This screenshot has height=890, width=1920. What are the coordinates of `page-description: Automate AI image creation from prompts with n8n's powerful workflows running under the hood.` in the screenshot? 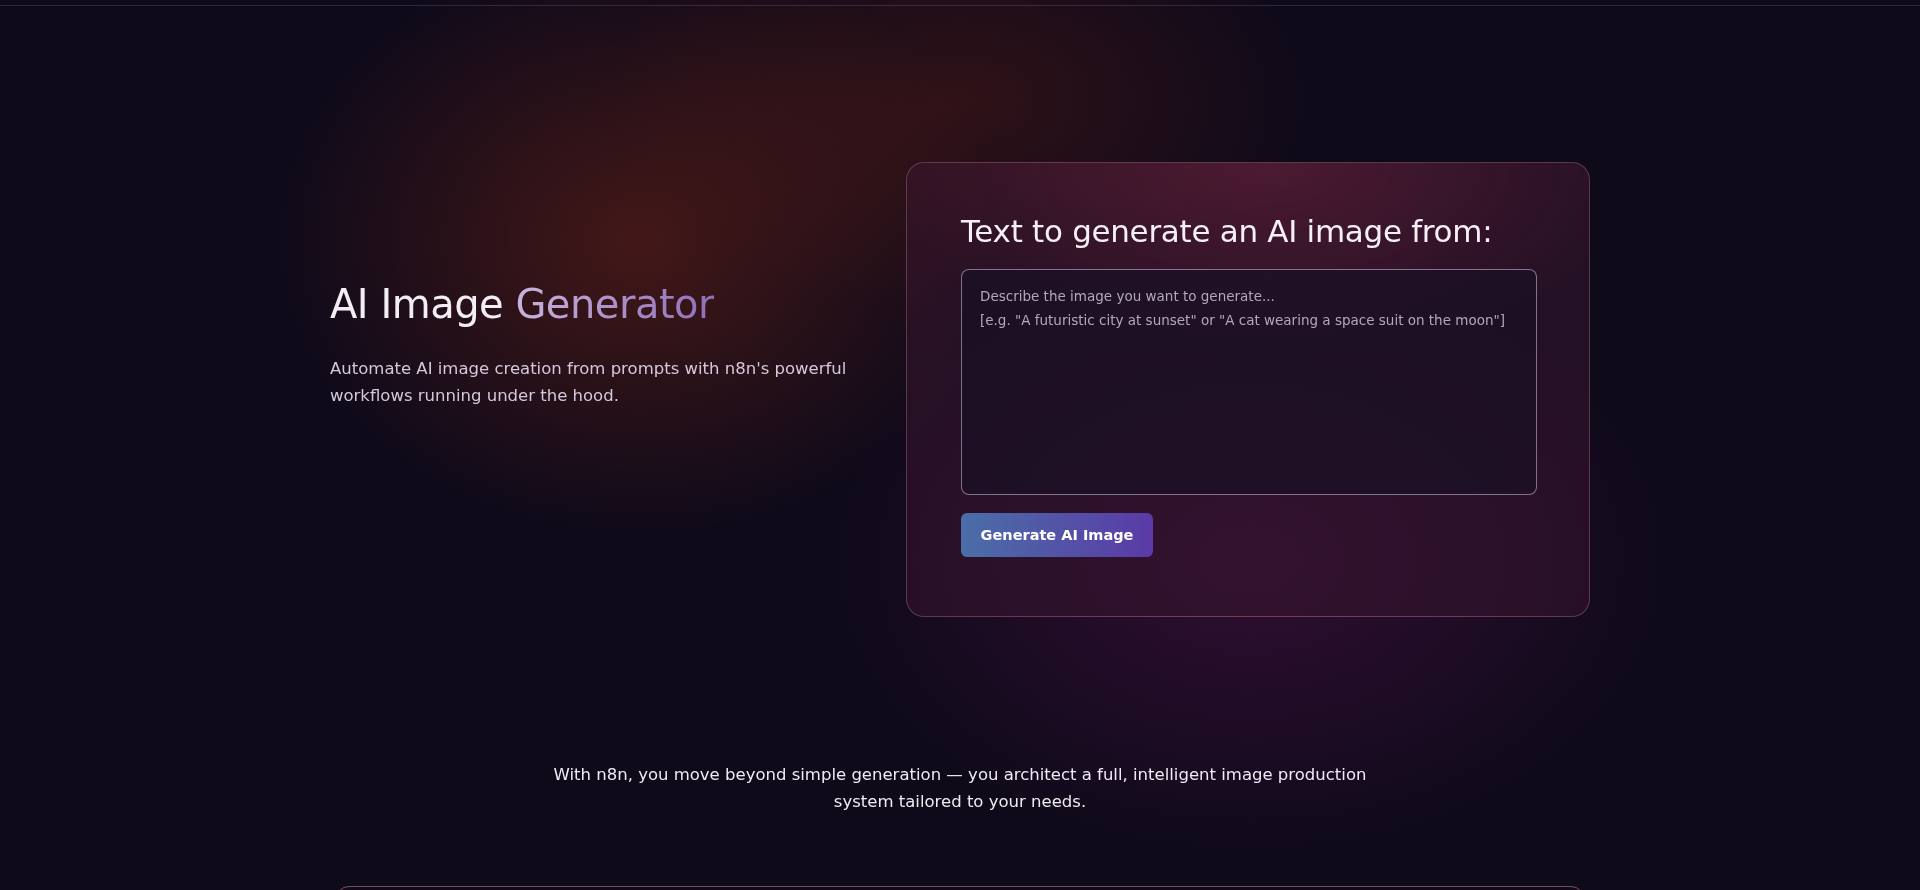 It's located at (589, 382).